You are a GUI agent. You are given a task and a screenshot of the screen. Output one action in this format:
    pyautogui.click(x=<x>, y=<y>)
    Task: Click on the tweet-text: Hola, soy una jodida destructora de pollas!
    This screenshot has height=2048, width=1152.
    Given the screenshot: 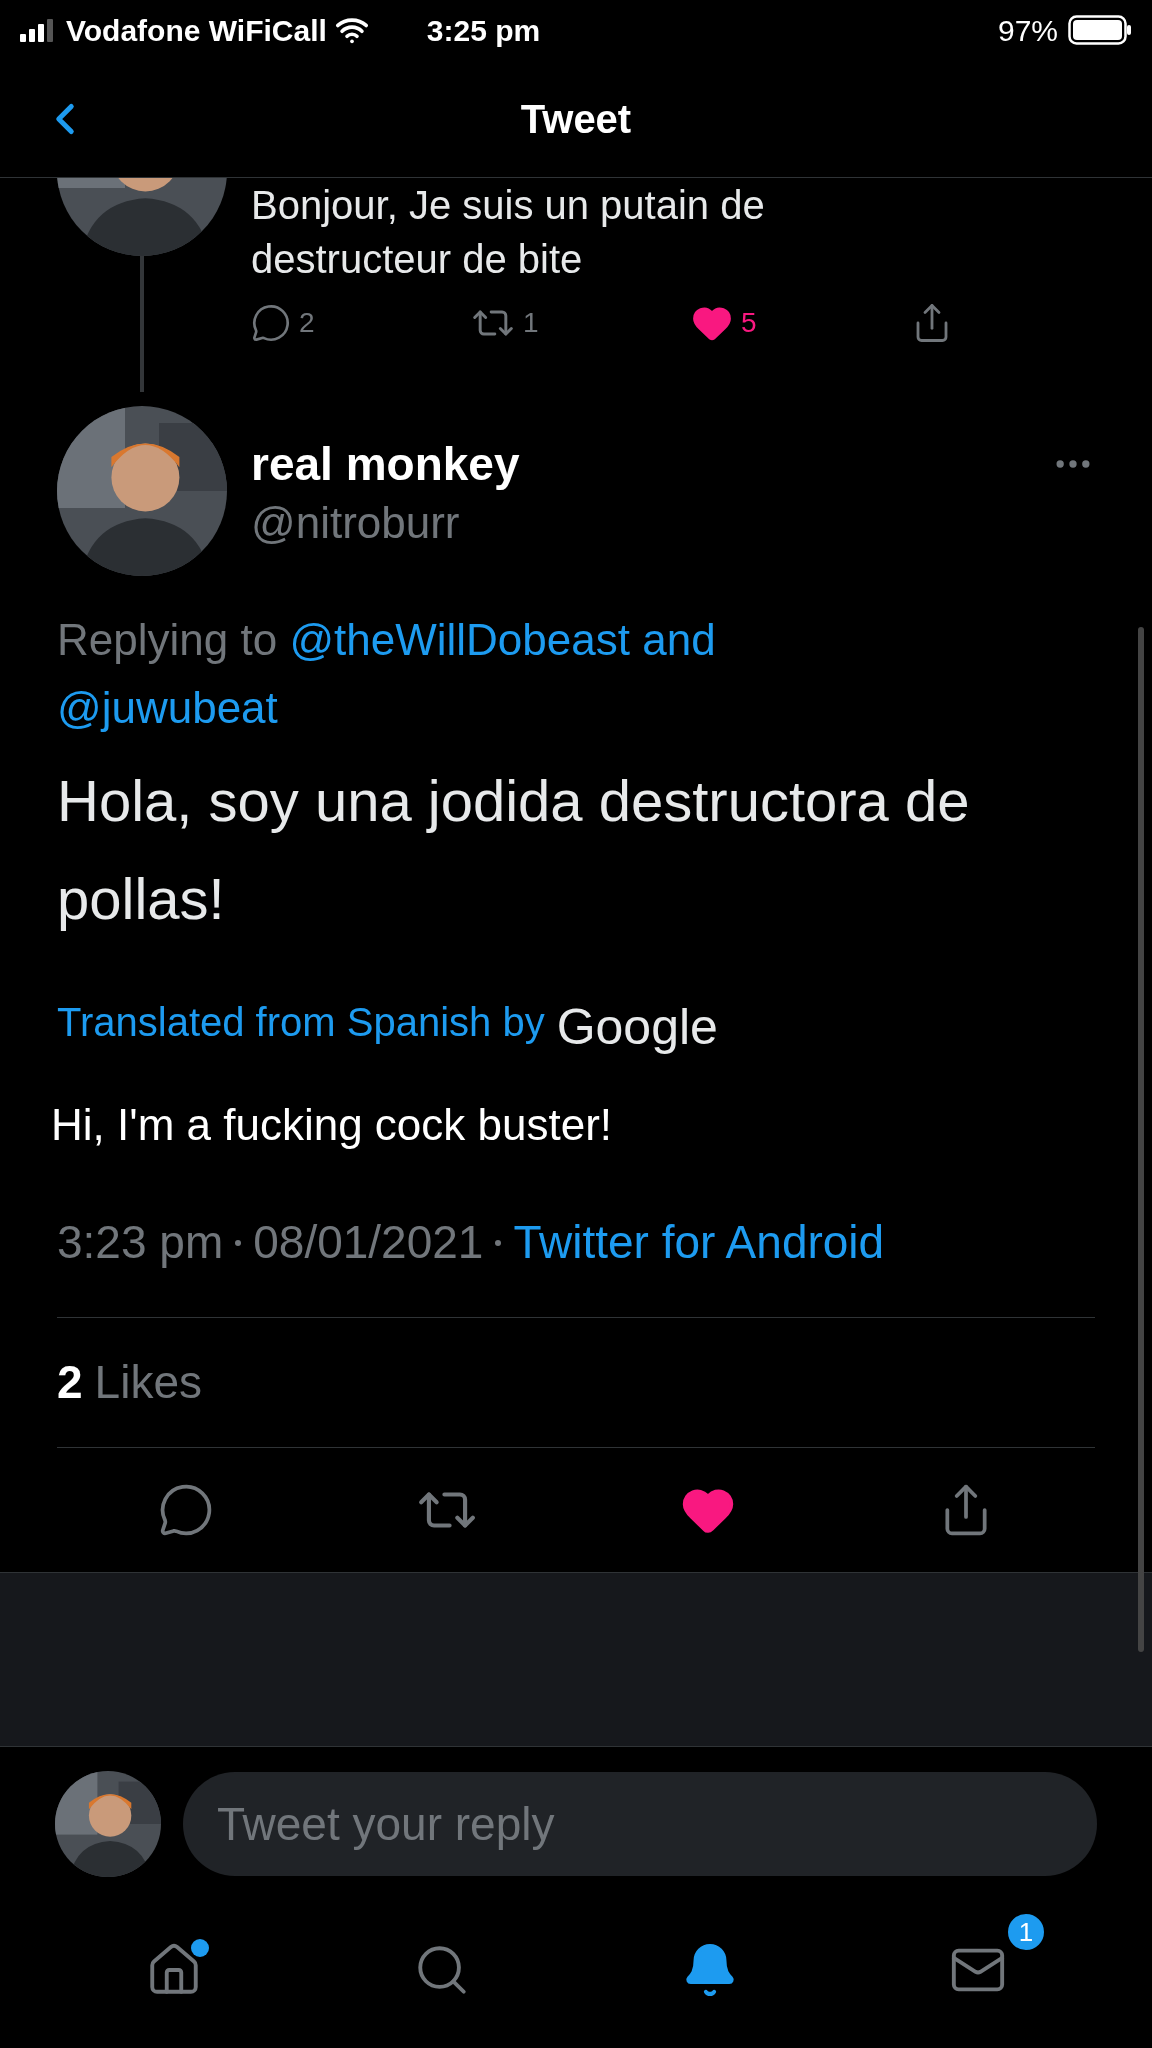 What is the action you would take?
    pyautogui.click(x=514, y=850)
    